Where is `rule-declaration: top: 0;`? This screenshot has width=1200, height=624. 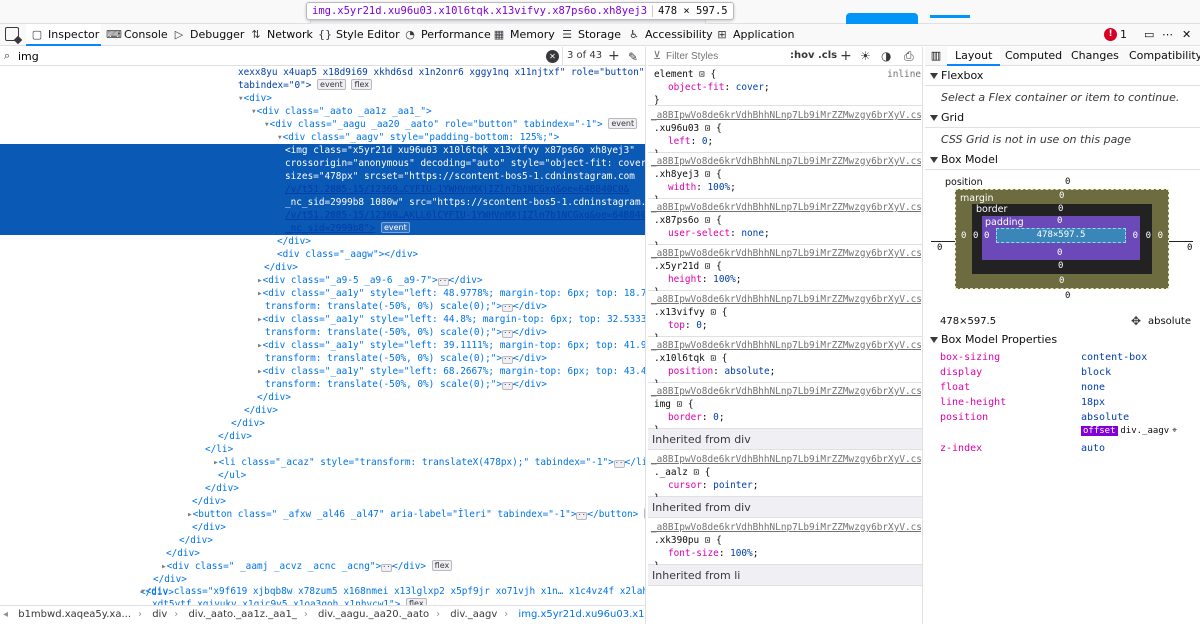 rule-declaration: top: 0; is located at coordinates (785, 325).